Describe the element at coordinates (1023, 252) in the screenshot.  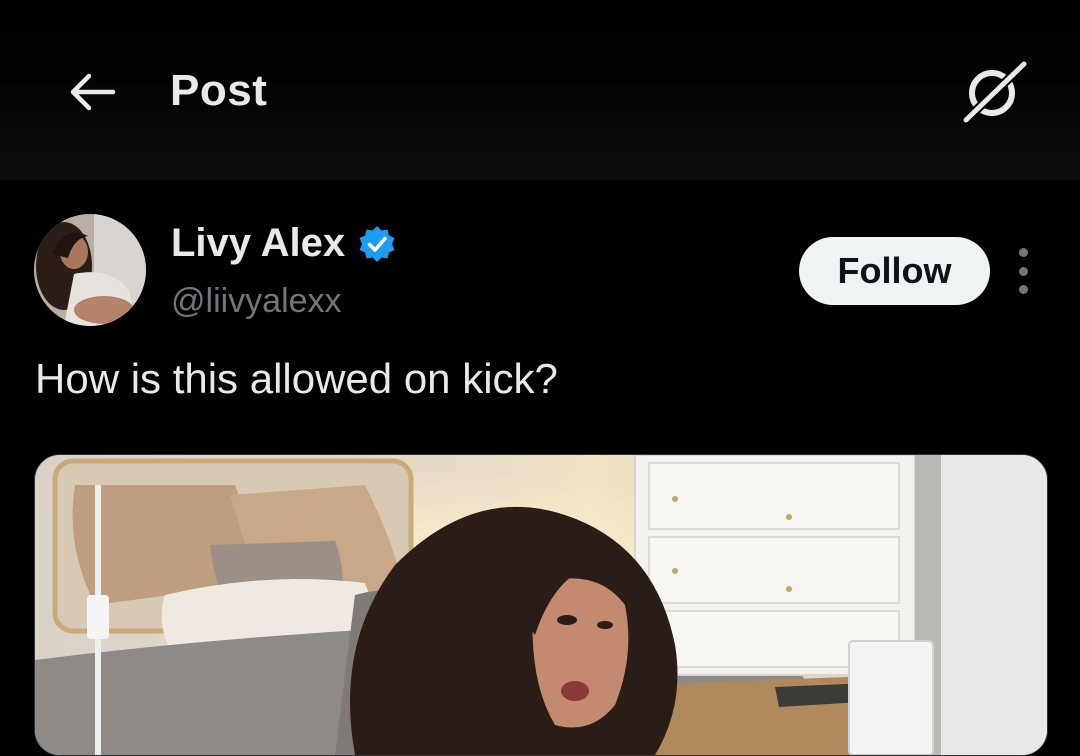
I see `more-vertical-icon` at that location.